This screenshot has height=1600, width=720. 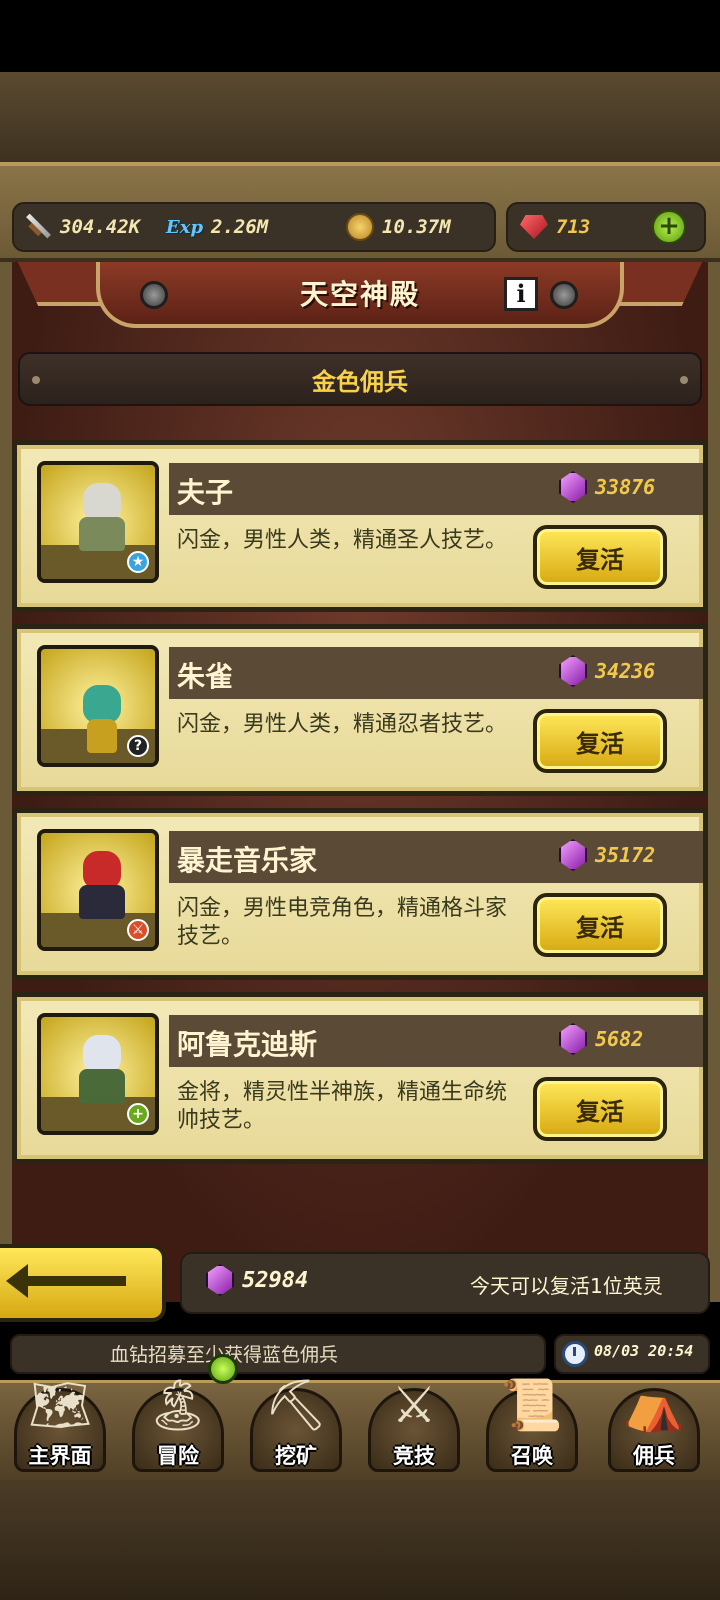 I want to click on hero-description: 闪金，男性人类，精通圣人技艺。, so click(x=342, y=540).